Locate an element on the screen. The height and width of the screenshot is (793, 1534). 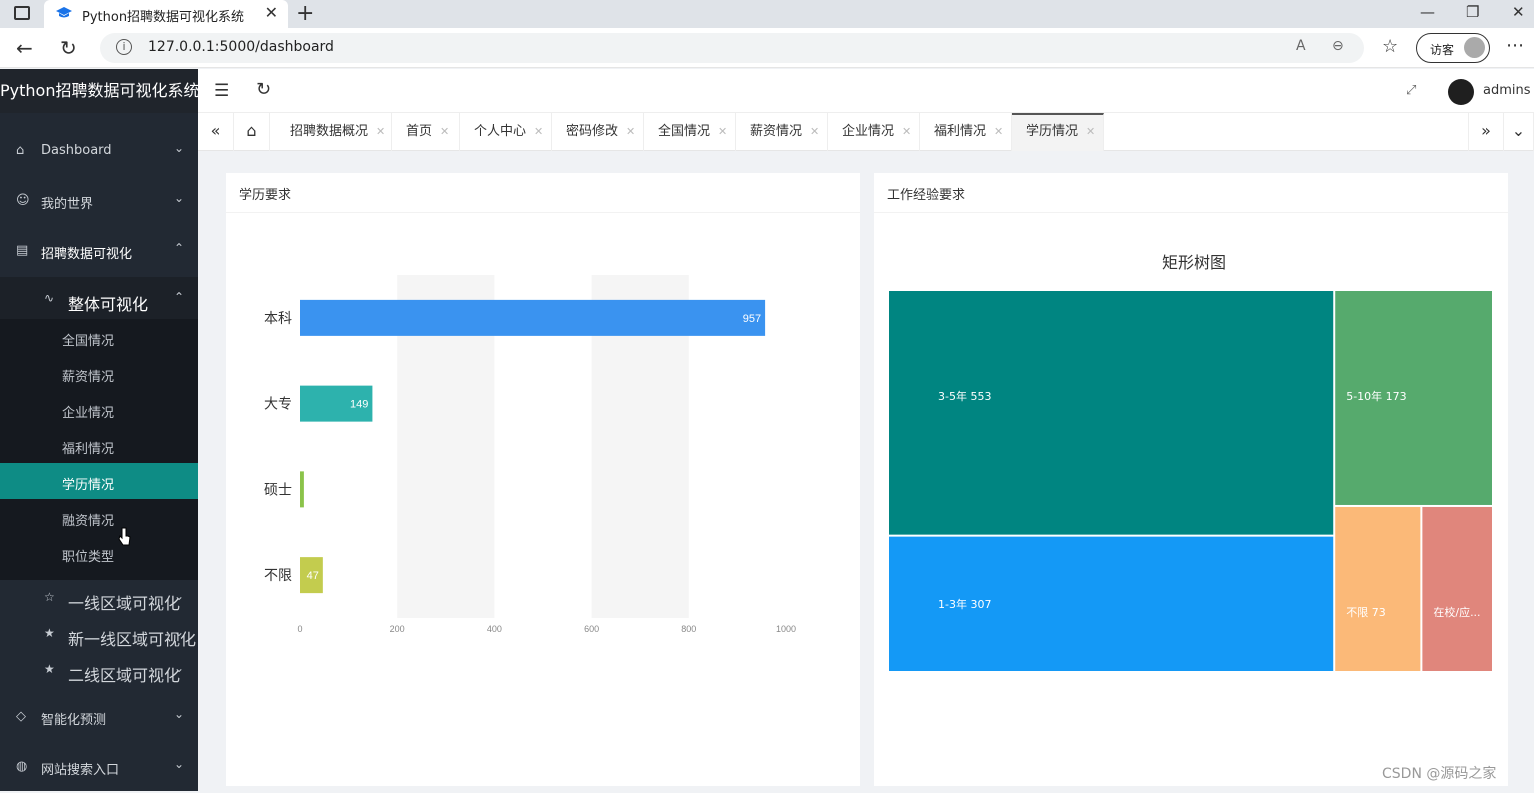
tab-7: 福利情况 ✕ is located at coordinates (966, 132).